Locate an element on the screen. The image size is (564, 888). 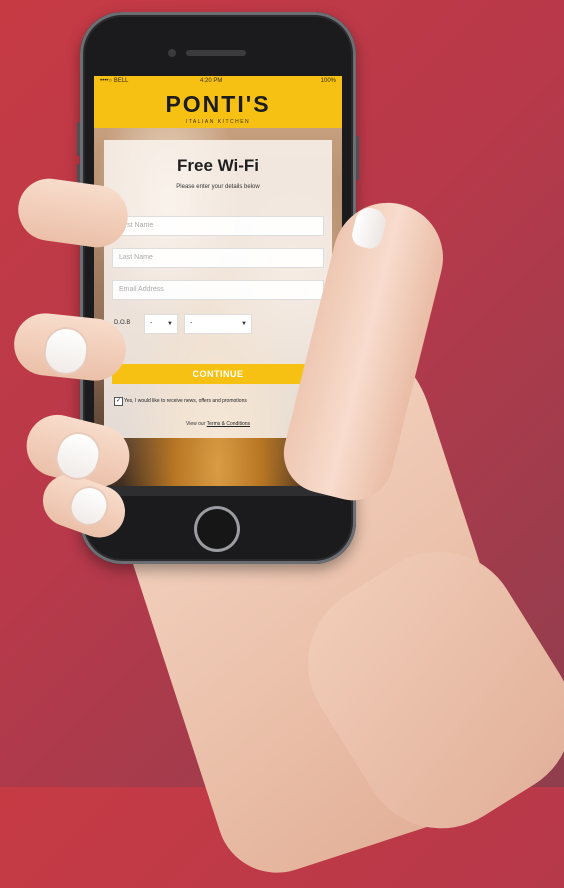
dob-label-text: D.O.B is located at coordinates (122, 323).